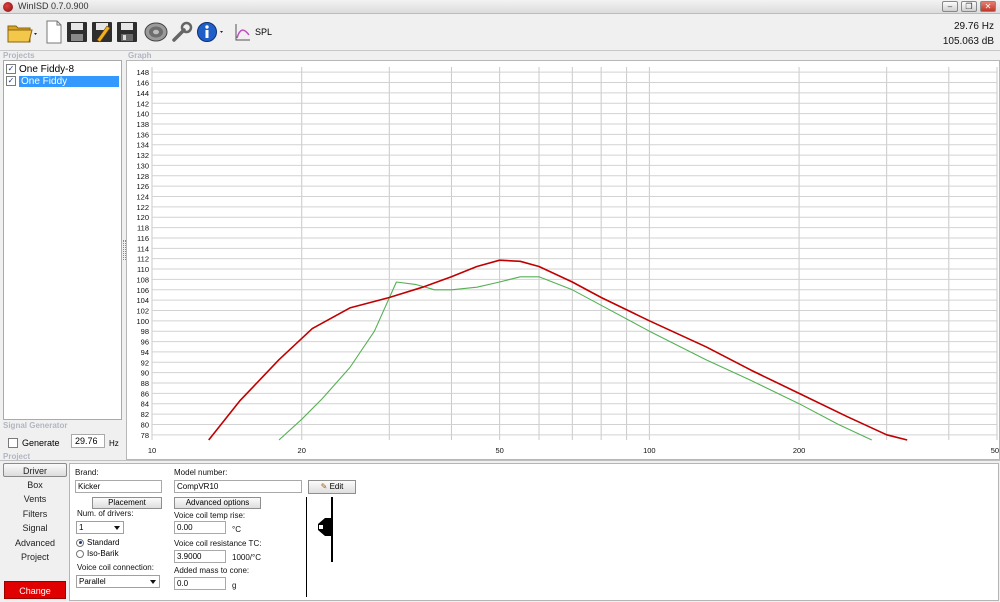  What do you see at coordinates (35, 470) in the screenshot?
I see `tab-driver: Driver` at bounding box center [35, 470].